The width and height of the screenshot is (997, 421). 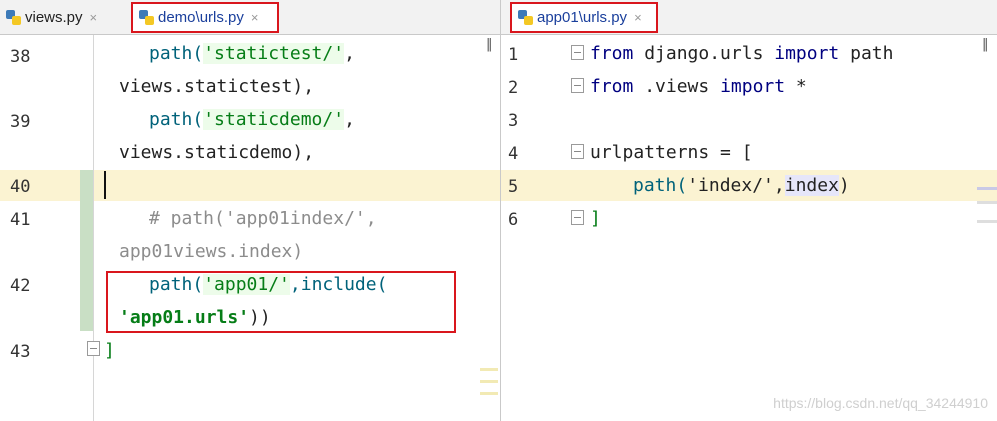 What do you see at coordinates (742, 53) in the screenshot?
I see `code-line: from django.urls import path` at bounding box center [742, 53].